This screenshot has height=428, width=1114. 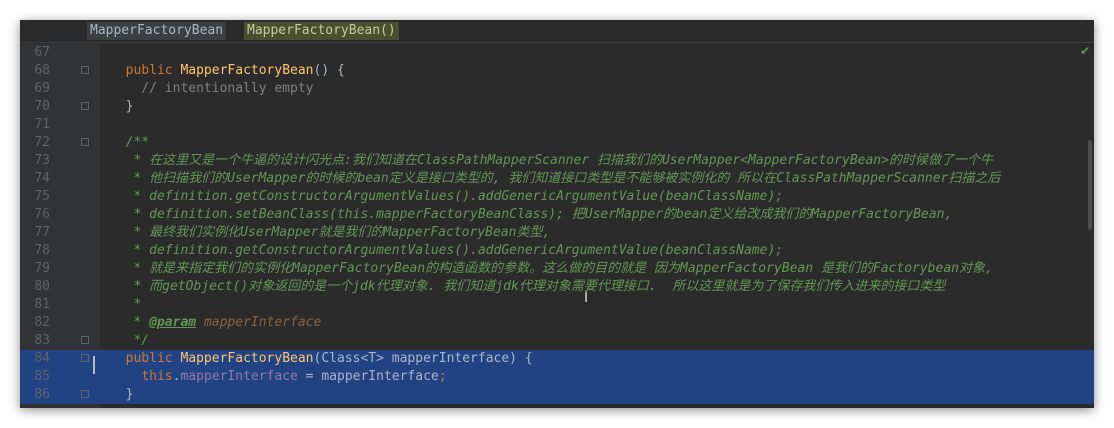 I want to click on code-line: 72 /**, so click(x=557, y=143).